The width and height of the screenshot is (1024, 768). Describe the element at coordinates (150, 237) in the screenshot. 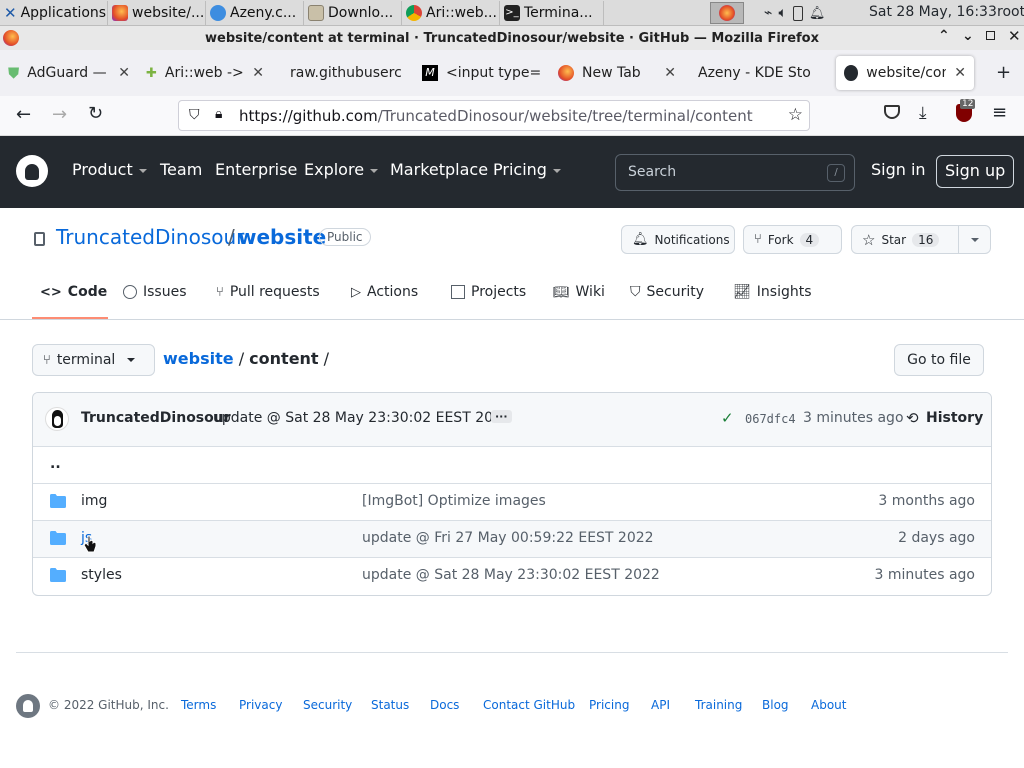

I see `repo-owner-link: TruncatedDinosour` at that location.